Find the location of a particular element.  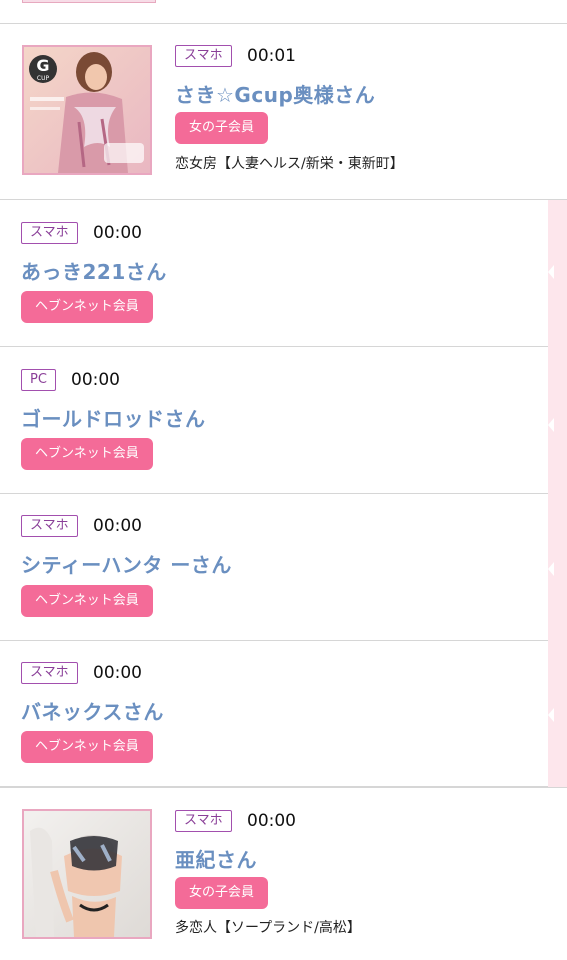

device-badge: PC is located at coordinates (38, 380).